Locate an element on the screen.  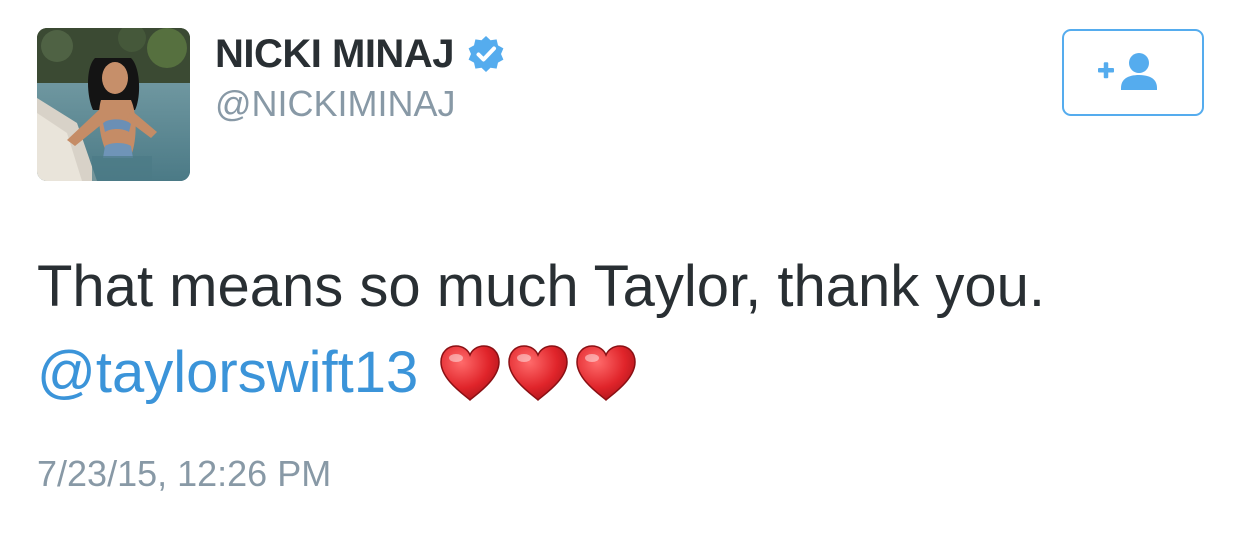
tweet-text: That means so much Taylor, thank you. is located at coordinates (541, 286).